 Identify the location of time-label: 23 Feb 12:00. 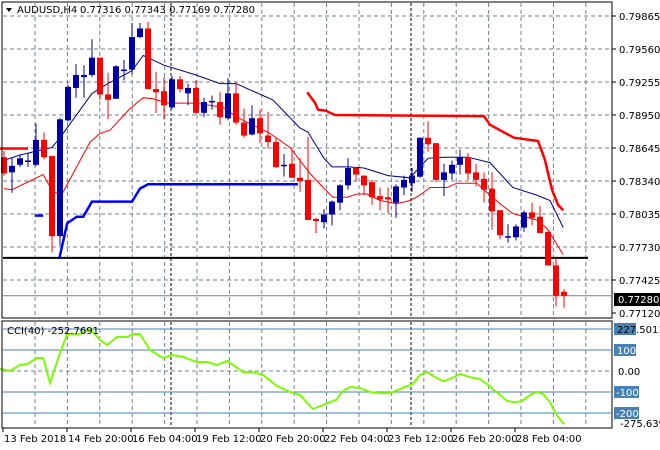
(421, 439).